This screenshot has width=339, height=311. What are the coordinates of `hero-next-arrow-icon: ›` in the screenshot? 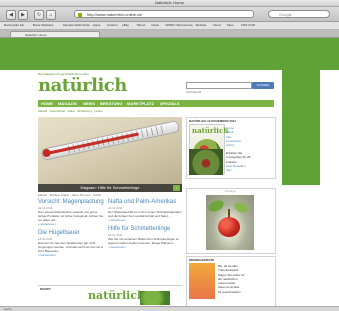 It's located at (176, 188).